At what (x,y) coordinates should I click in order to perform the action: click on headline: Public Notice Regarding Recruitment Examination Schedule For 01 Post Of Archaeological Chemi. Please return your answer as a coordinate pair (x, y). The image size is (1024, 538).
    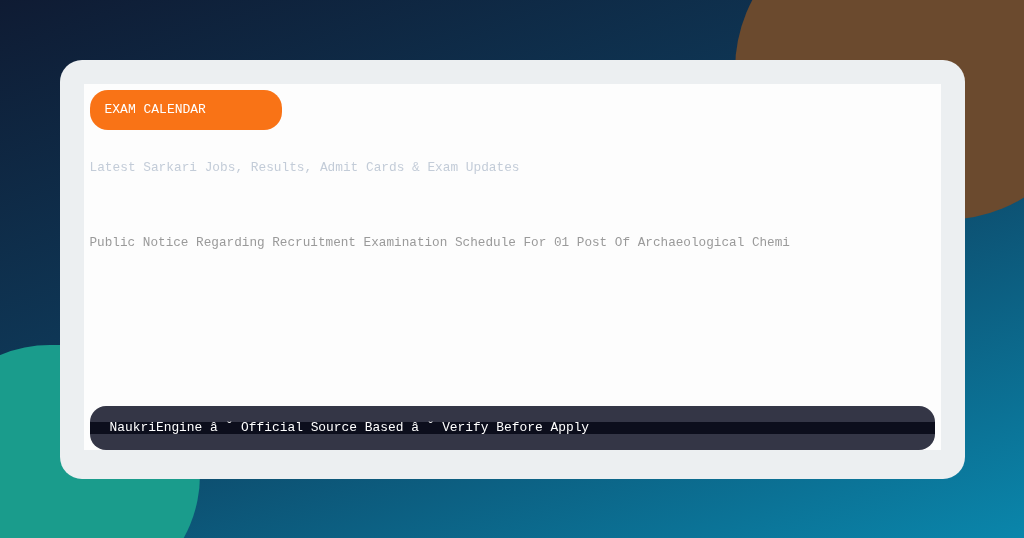
    Looking at the image, I should click on (440, 242).